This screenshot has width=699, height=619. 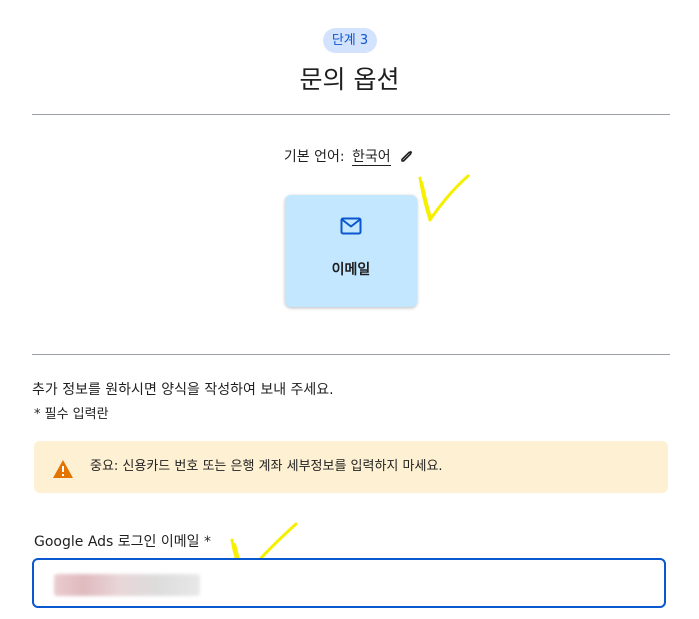 I want to click on middle-divider, so click(x=351, y=354).